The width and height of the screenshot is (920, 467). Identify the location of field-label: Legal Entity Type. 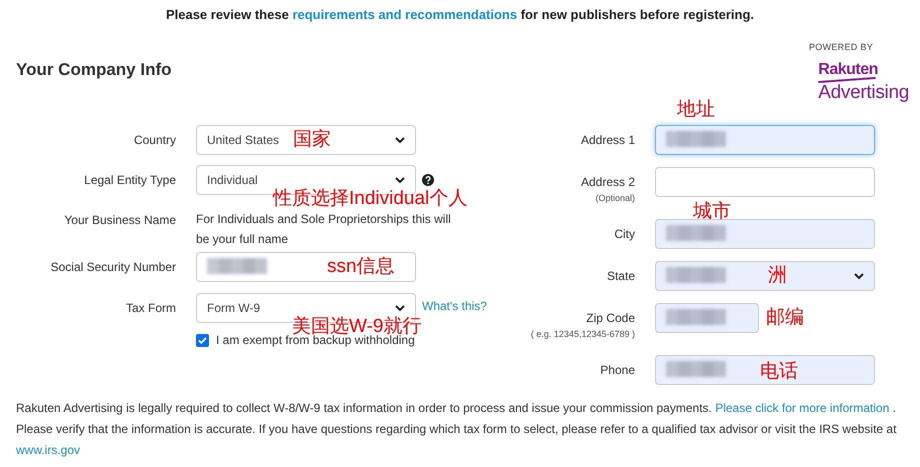
(130, 180).